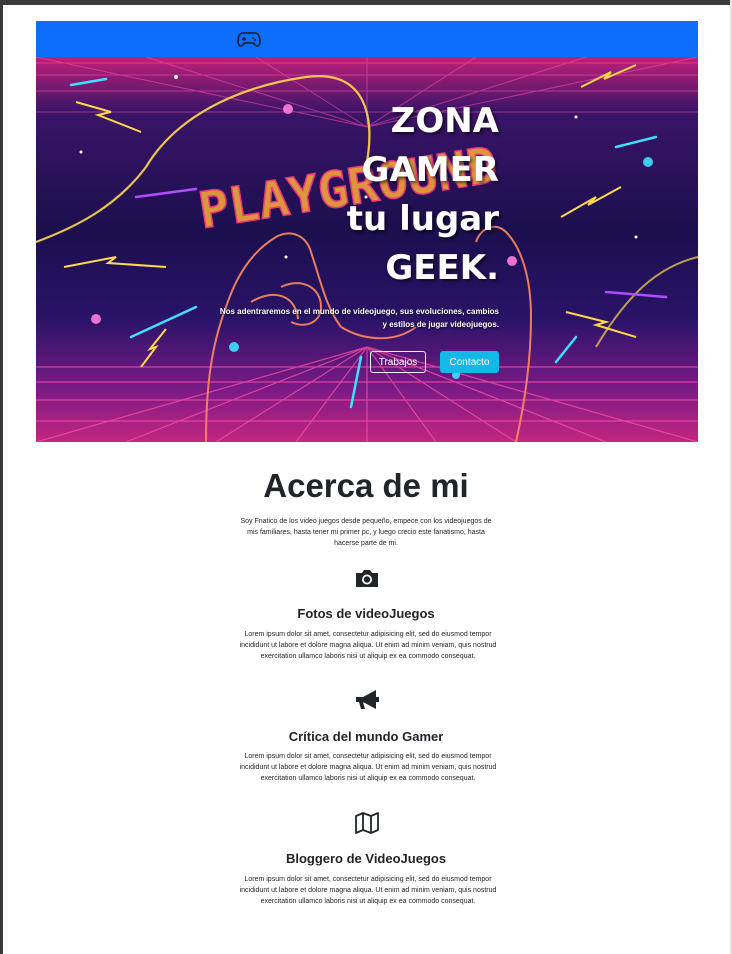 The image size is (732, 954). What do you see at coordinates (422, 219) in the screenshot?
I see `hero-title-line: tu lugar` at bounding box center [422, 219].